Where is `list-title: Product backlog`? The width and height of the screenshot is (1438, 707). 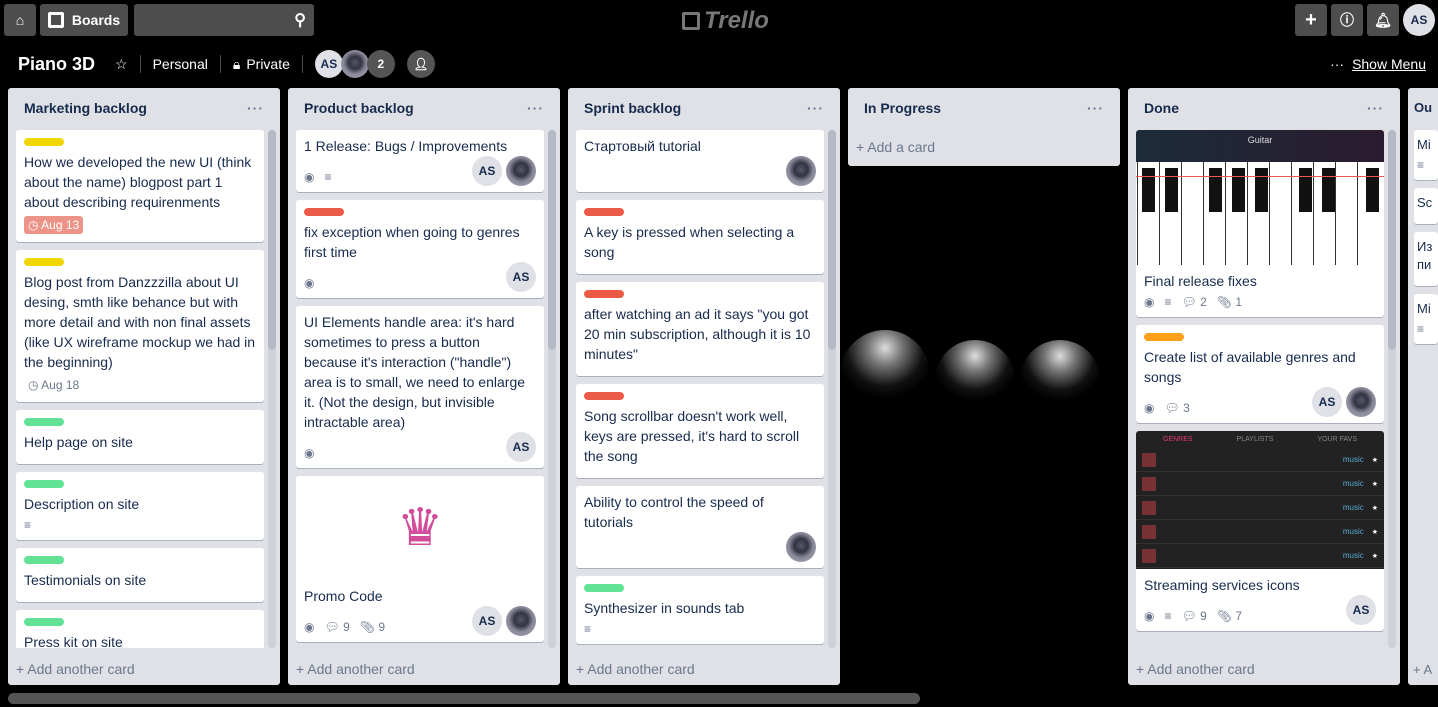
list-title: Product backlog is located at coordinates (359, 114).